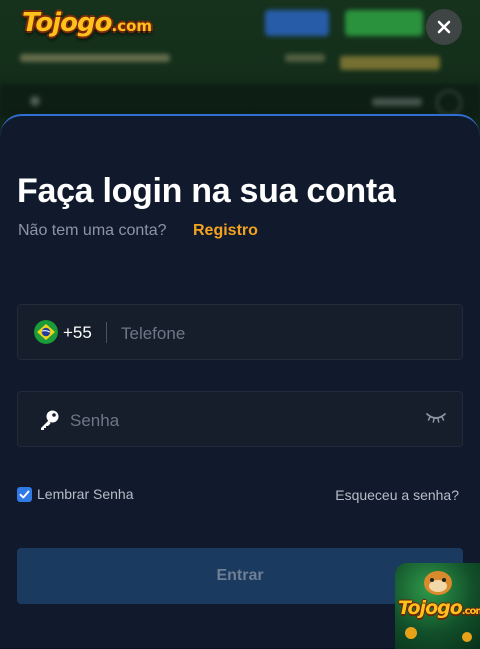  I want to click on remember-password-label: Lembrar Senha, so click(85, 494).